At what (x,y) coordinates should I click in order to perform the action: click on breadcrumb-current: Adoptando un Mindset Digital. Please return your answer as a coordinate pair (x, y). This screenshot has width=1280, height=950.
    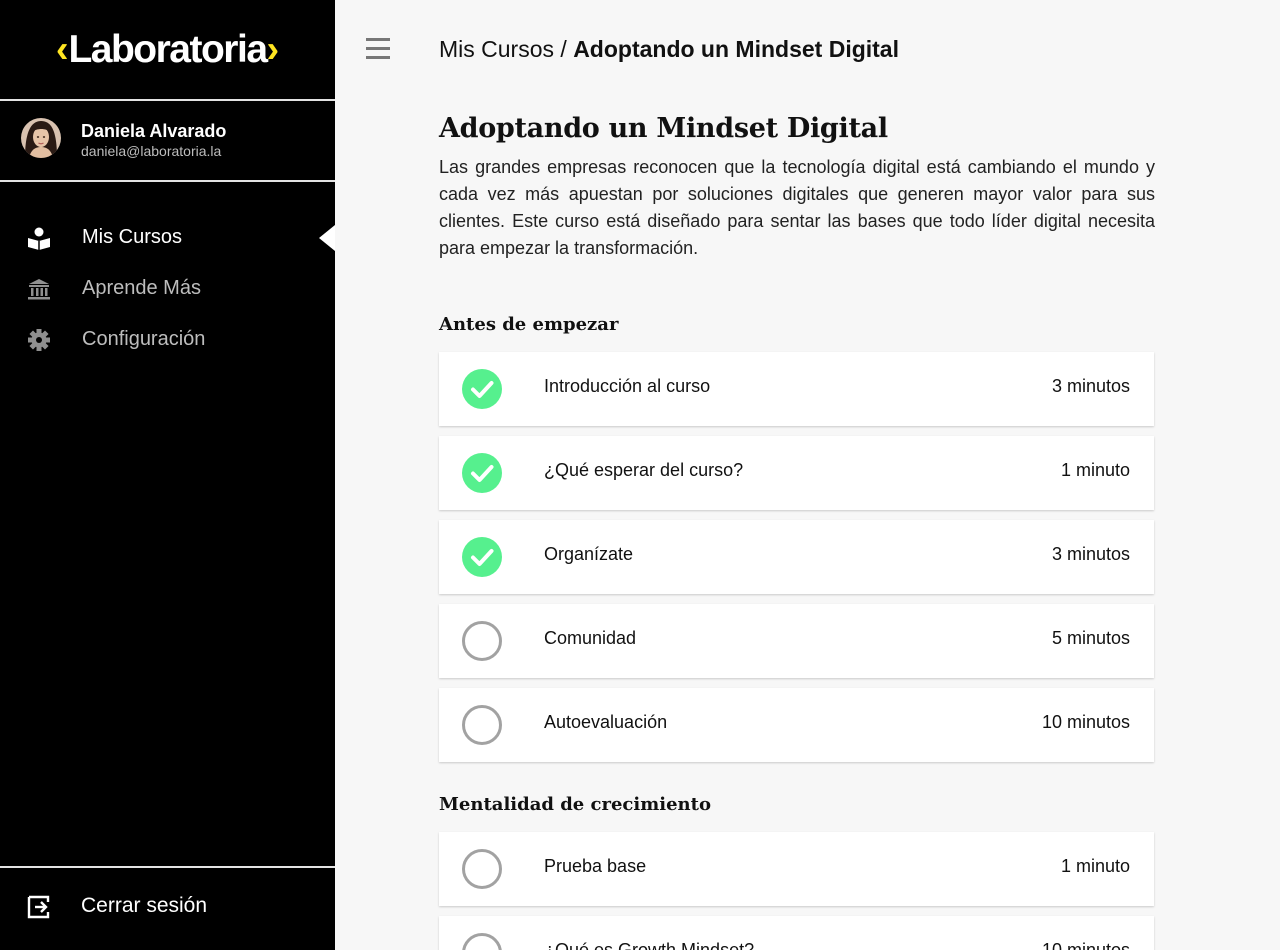
    Looking at the image, I should click on (736, 49).